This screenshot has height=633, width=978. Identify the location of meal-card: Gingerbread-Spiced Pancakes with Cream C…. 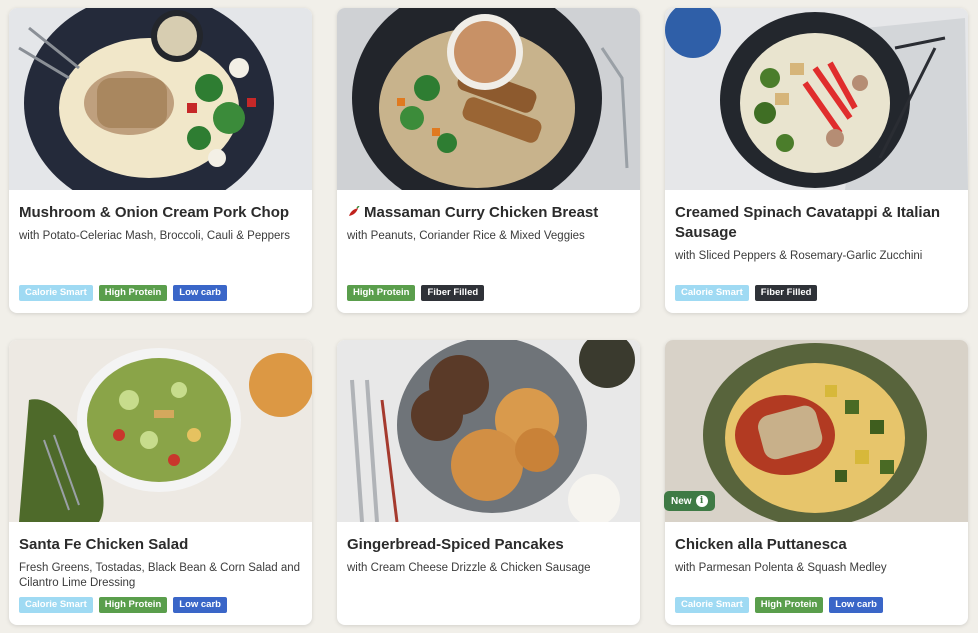
(488, 482).